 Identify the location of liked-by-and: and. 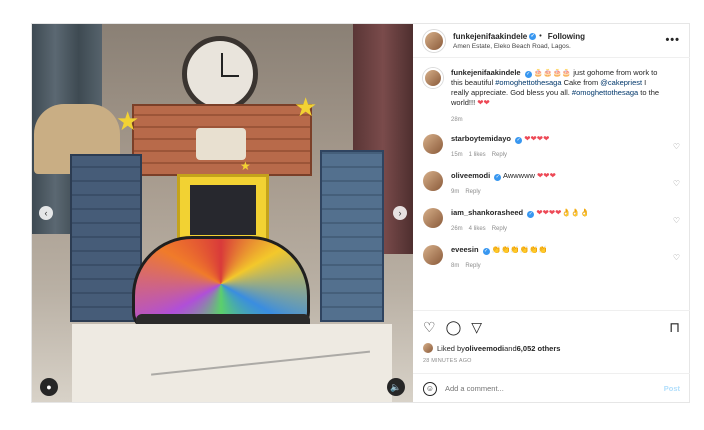
(510, 348).